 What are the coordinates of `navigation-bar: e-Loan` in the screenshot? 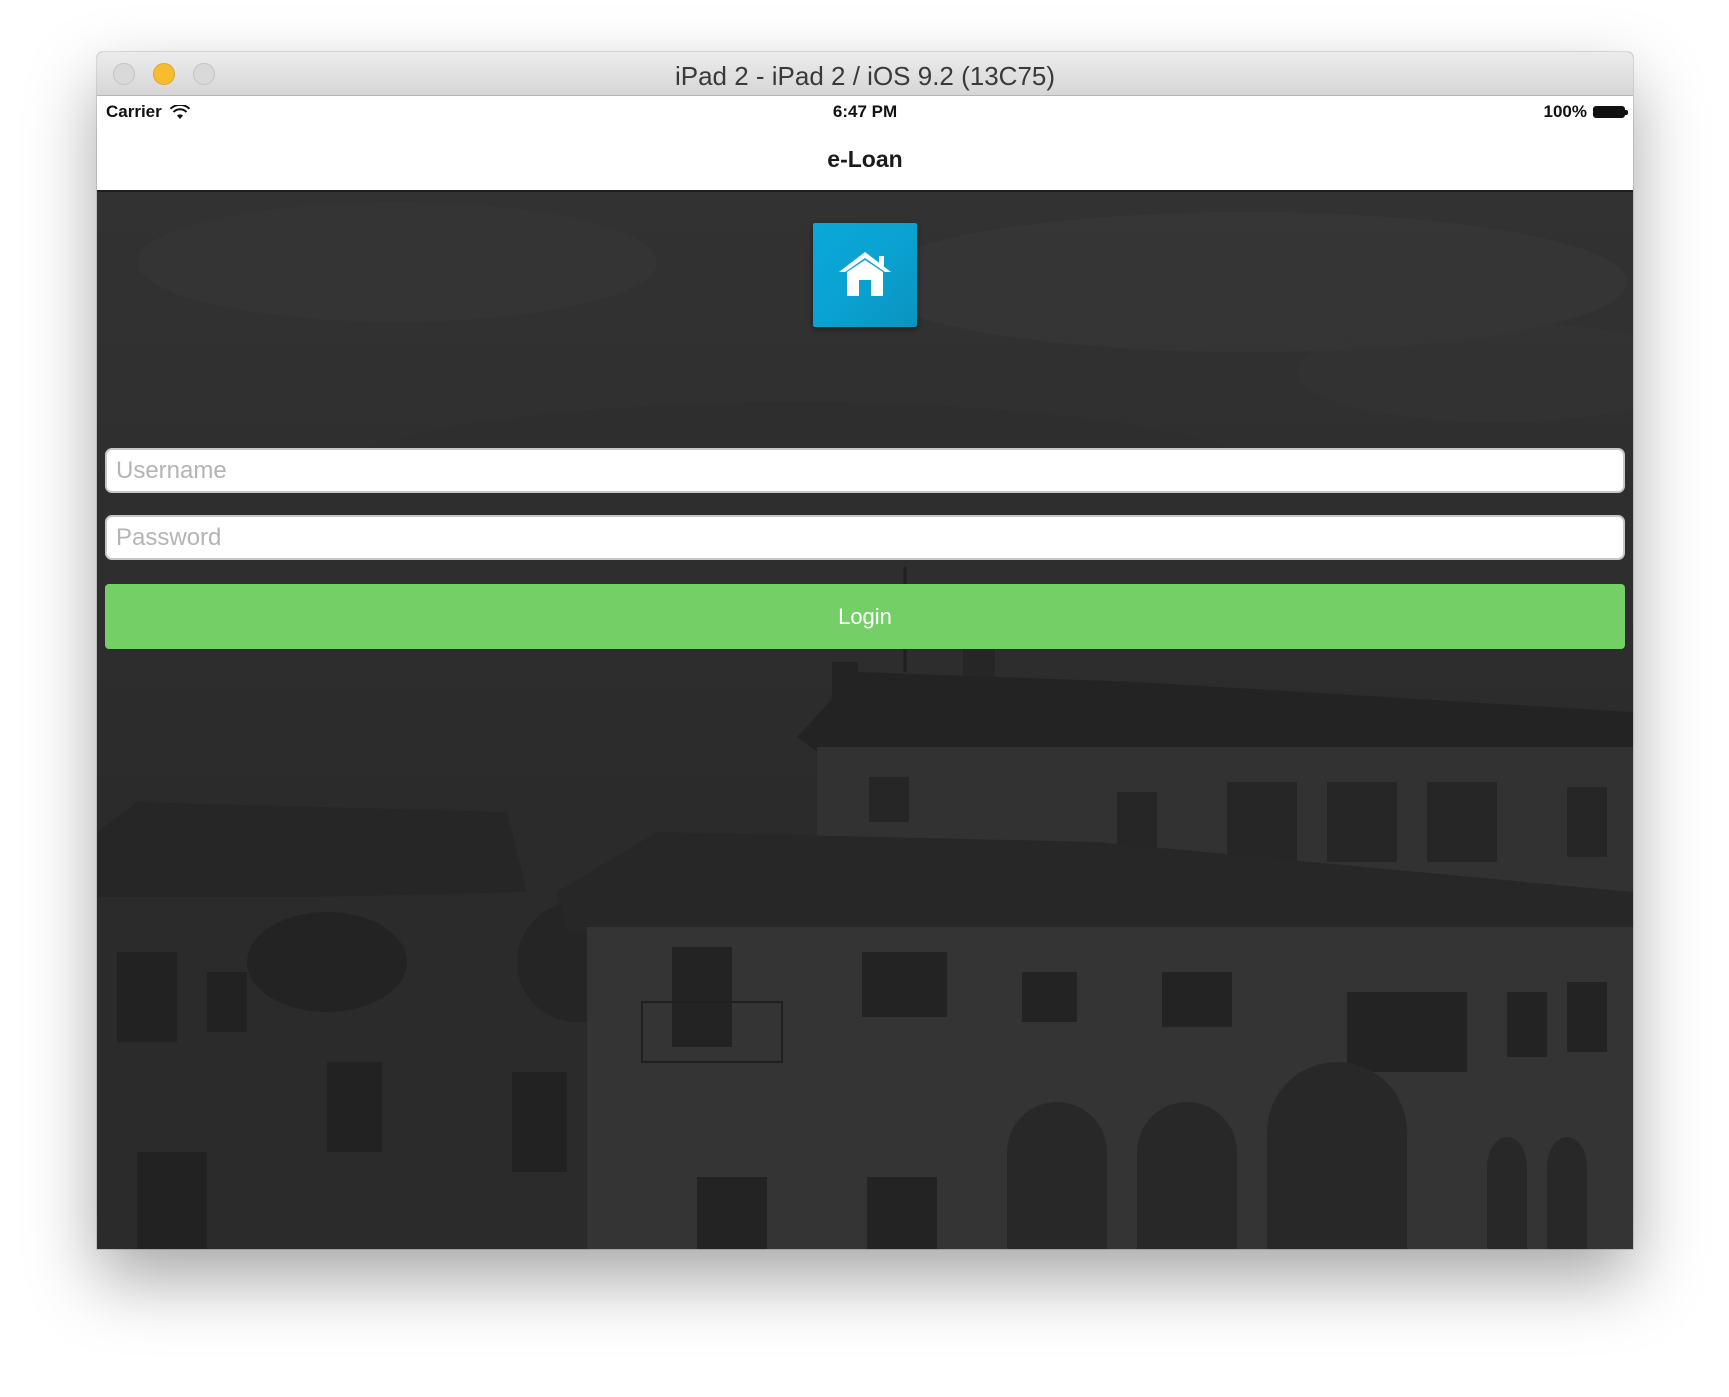 It's located at (865, 160).